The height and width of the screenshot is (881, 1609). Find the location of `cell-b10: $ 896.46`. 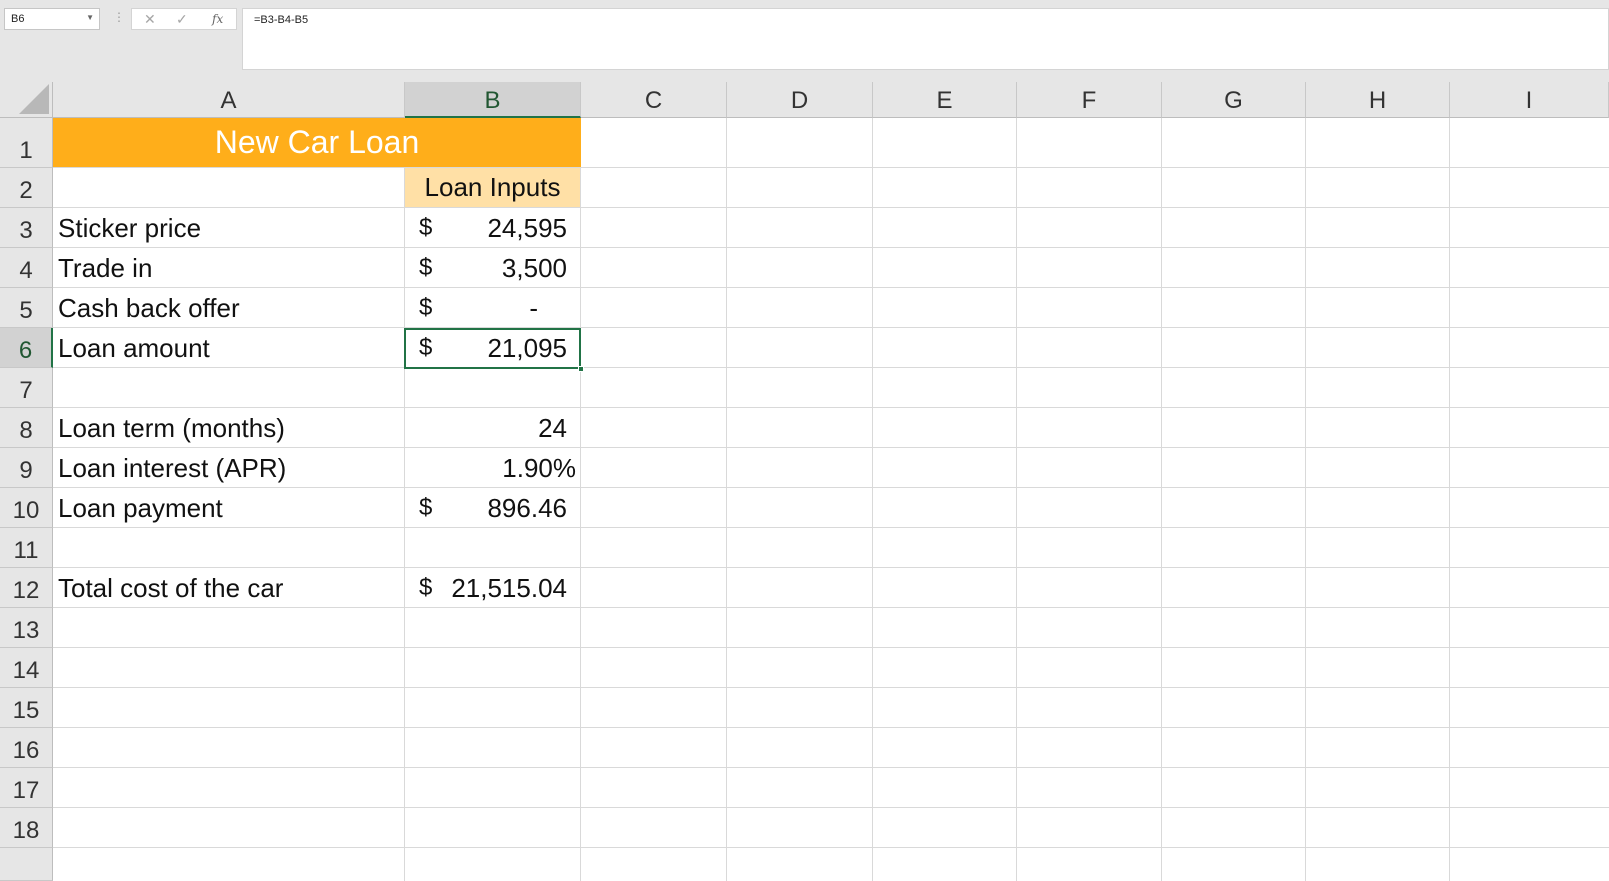

cell-b10: $ 896.46 is located at coordinates (492, 508).